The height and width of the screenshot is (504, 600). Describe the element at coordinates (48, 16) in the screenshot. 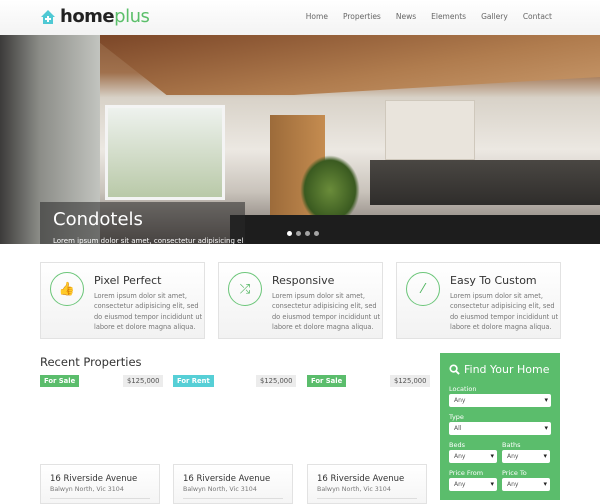

I see `house-icon` at that location.